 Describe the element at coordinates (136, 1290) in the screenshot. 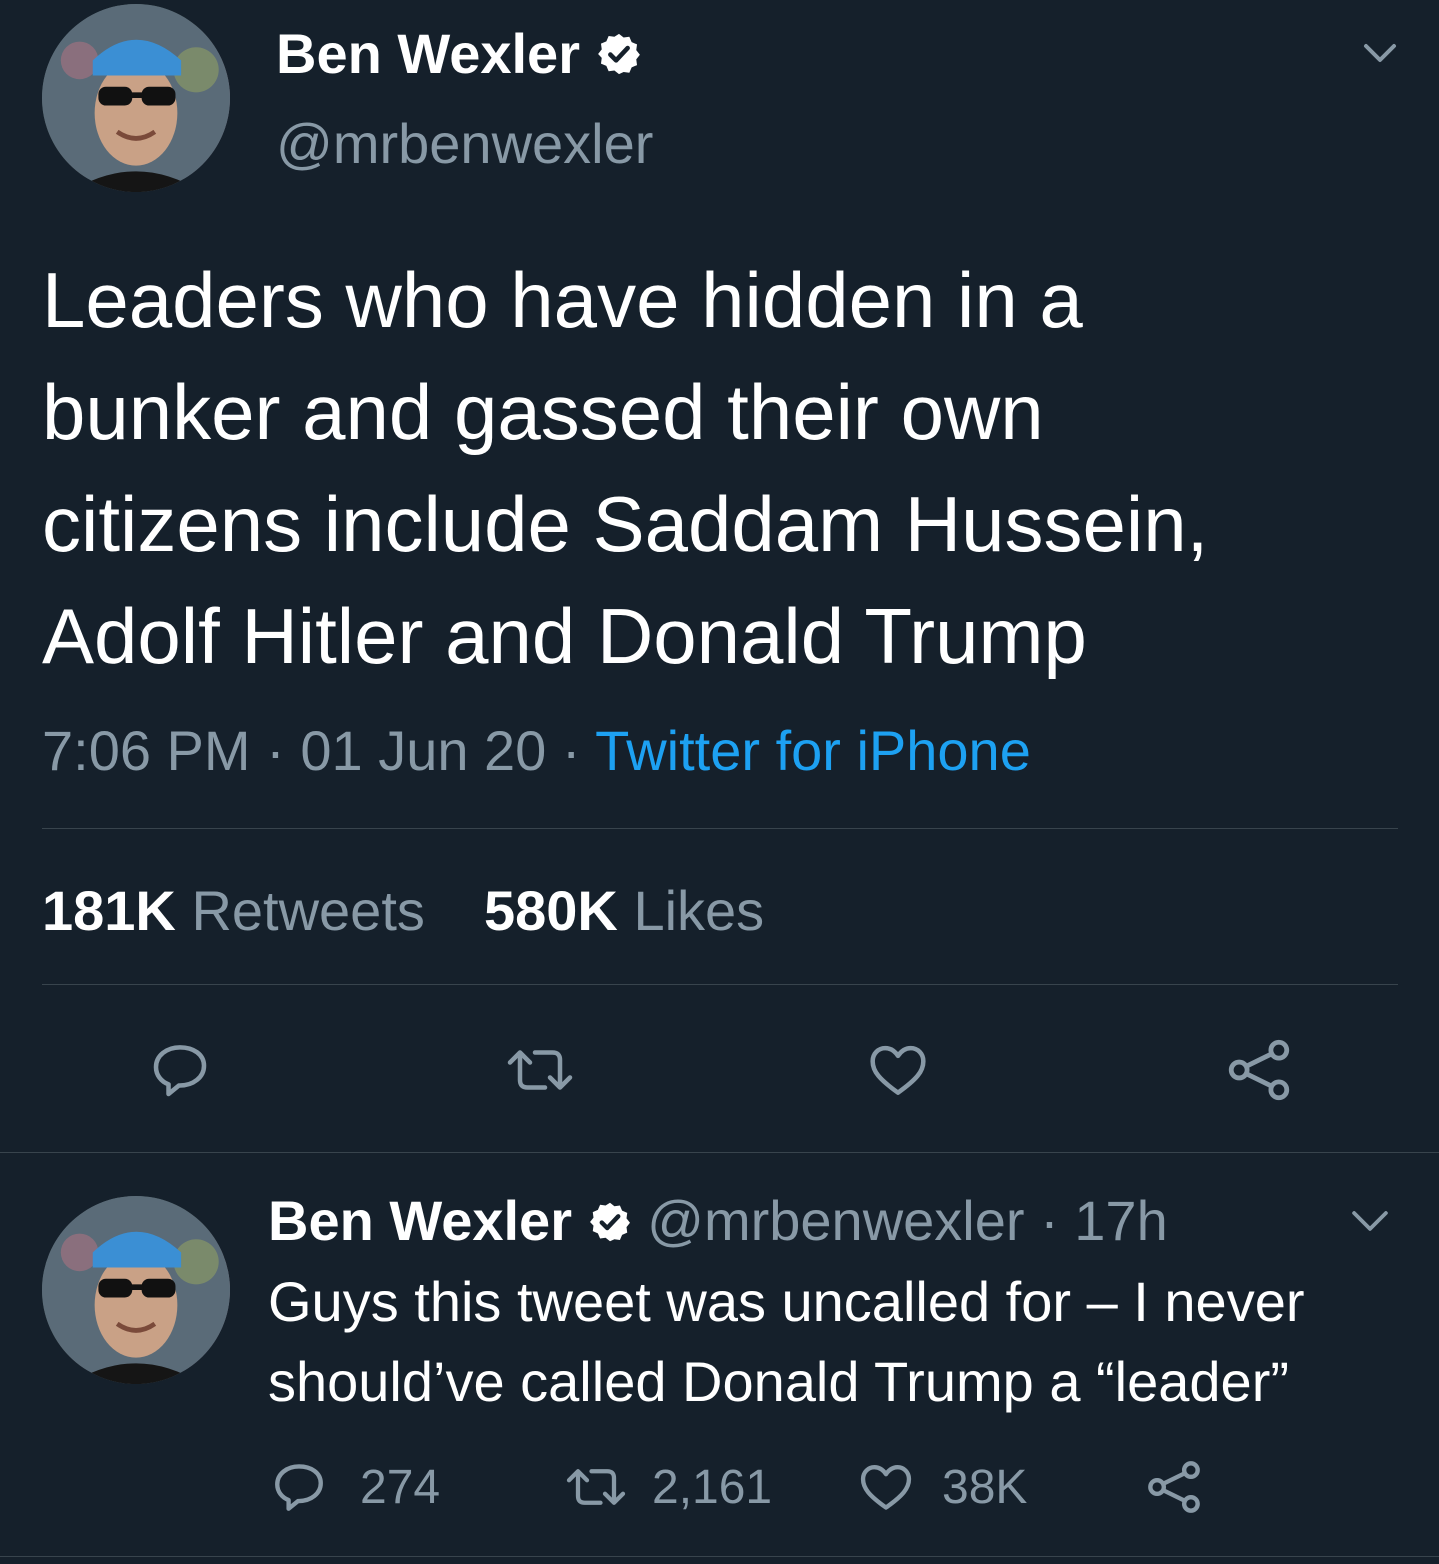

I see `reply-author-avatar` at that location.